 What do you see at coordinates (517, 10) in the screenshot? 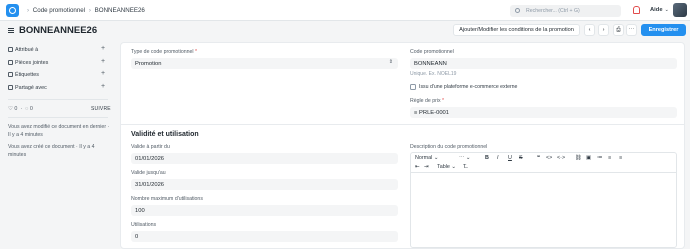
I see `search-icon` at bounding box center [517, 10].